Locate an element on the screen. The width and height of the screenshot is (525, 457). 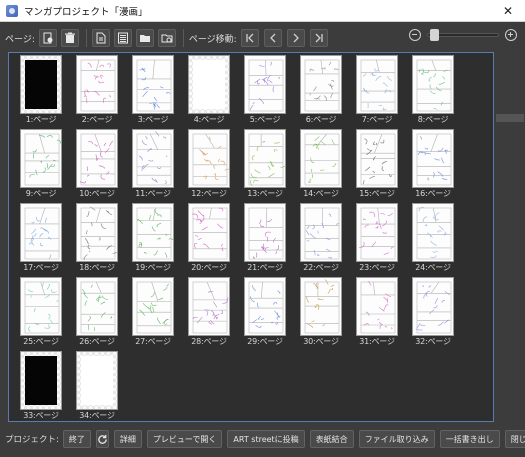
page-tile: 7:ページ is located at coordinates (380, 92).